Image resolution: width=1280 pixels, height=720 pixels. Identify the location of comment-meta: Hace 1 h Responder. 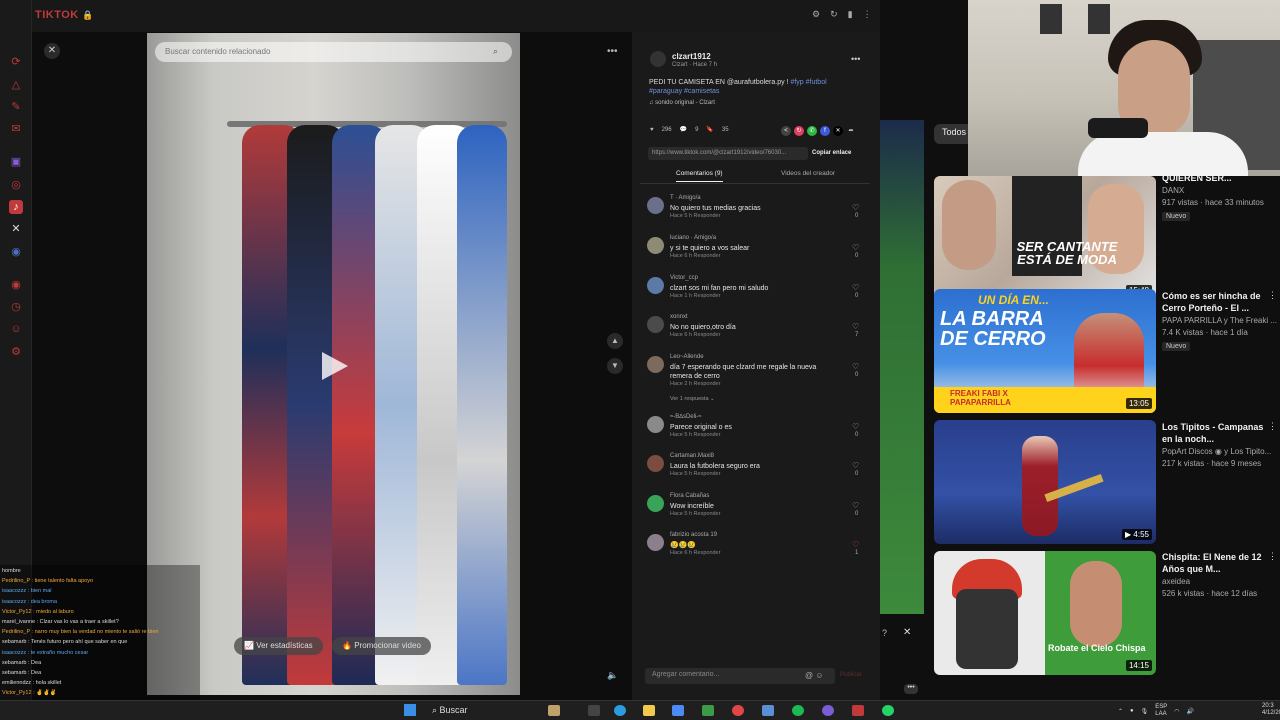
(695, 296).